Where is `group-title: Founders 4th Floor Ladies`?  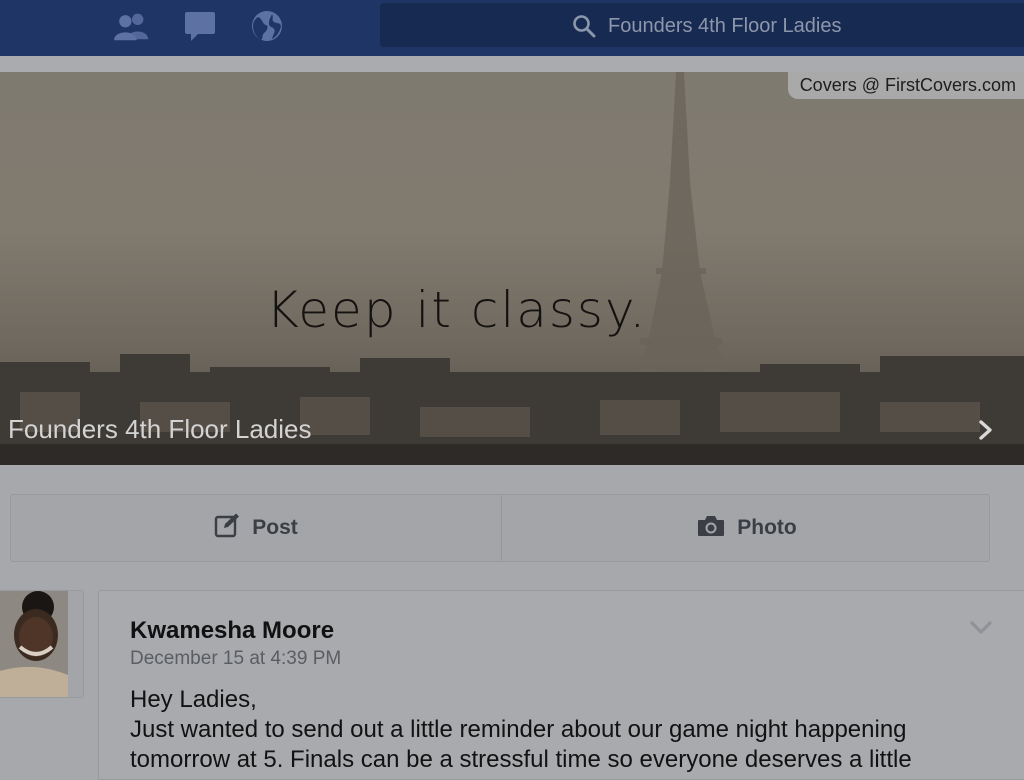
group-title: Founders 4th Floor Ladies is located at coordinates (160, 429).